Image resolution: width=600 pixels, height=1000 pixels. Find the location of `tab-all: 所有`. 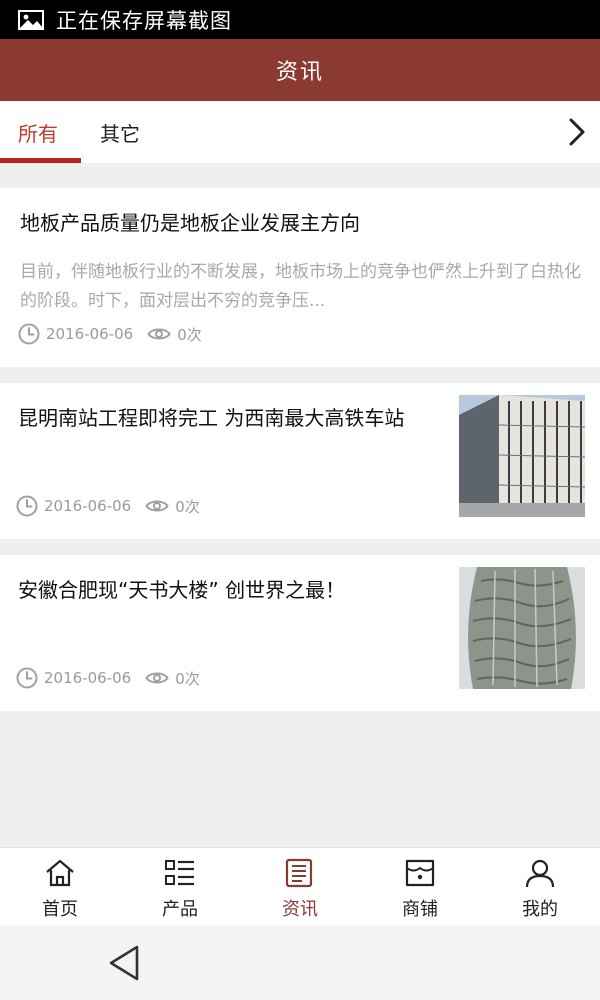

tab-all: 所有 is located at coordinates (38, 132).